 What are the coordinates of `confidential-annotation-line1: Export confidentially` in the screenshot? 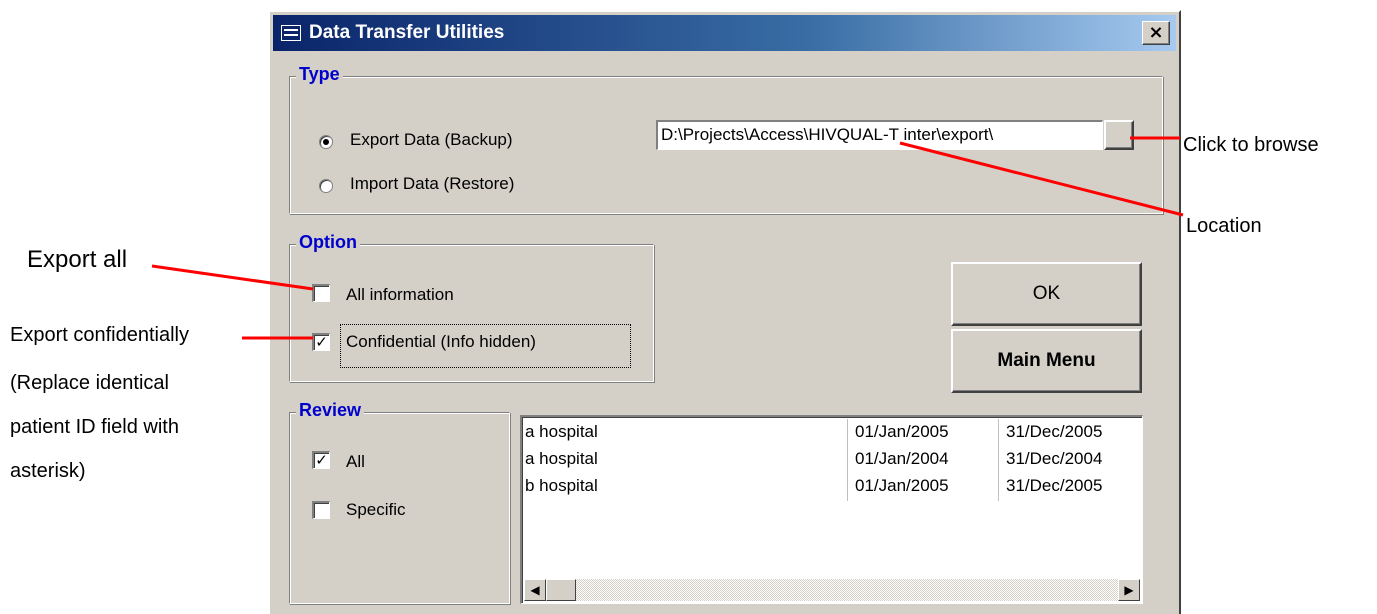 It's located at (99, 335).